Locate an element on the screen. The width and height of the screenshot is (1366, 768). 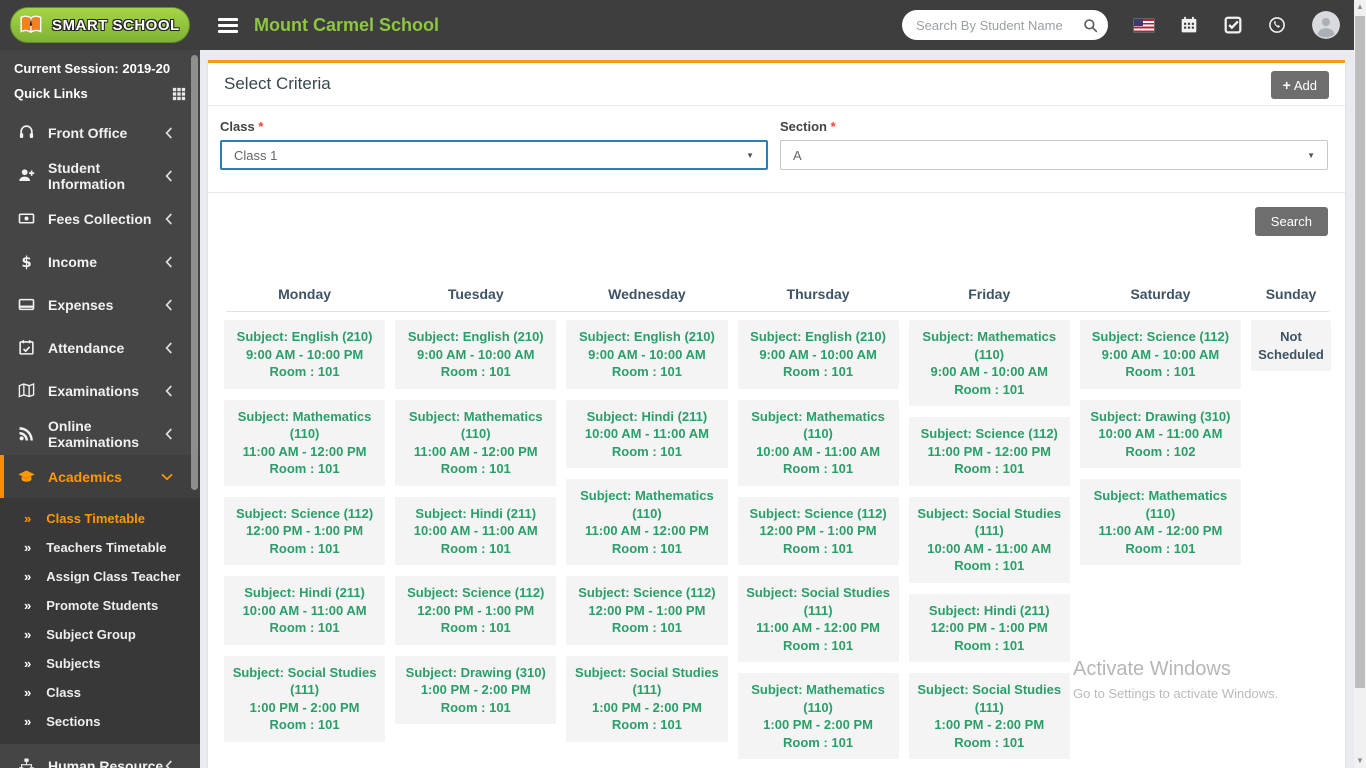
tasks-icon is located at coordinates (1233, 25).